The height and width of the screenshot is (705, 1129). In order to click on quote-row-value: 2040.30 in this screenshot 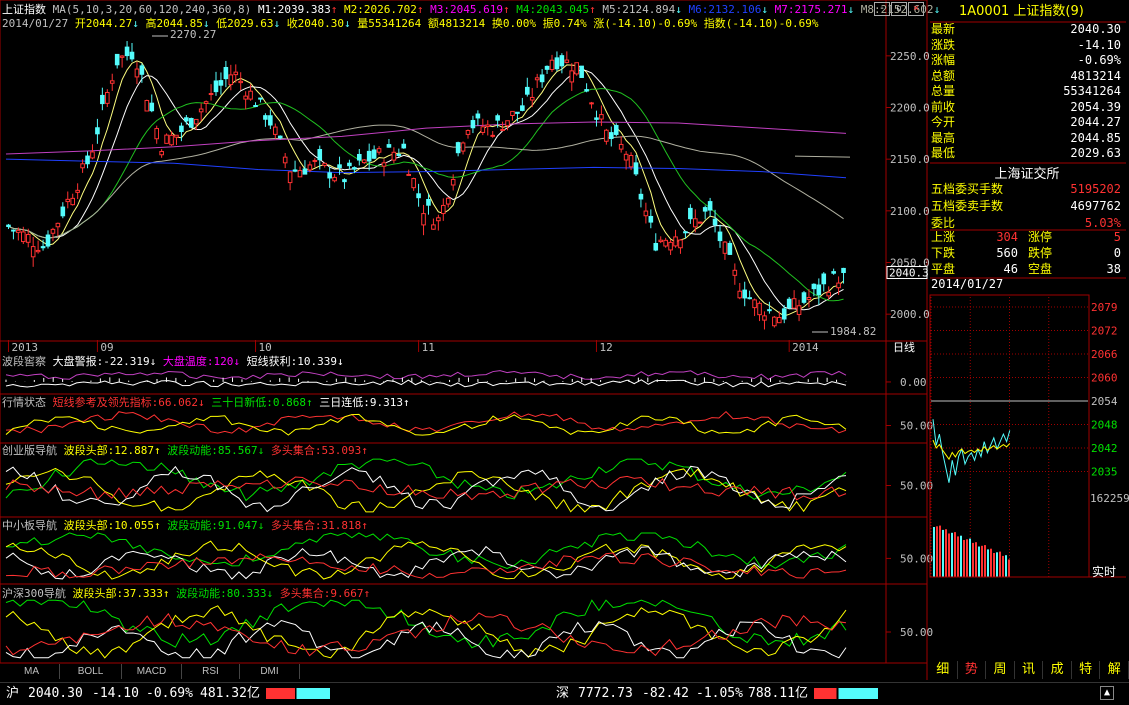, I will do `click(1095, 29)`.